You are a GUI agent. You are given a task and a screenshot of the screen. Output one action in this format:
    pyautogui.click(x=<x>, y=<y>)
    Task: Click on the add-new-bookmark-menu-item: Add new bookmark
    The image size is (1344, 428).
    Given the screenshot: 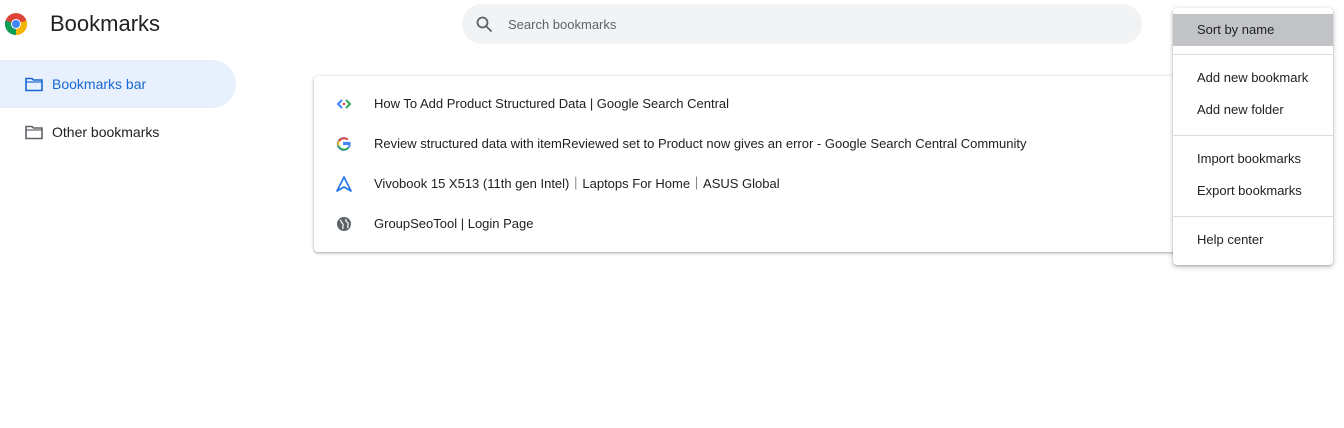 What is the action you would take?
    pyautogui.click(x=1253, y=78)
    